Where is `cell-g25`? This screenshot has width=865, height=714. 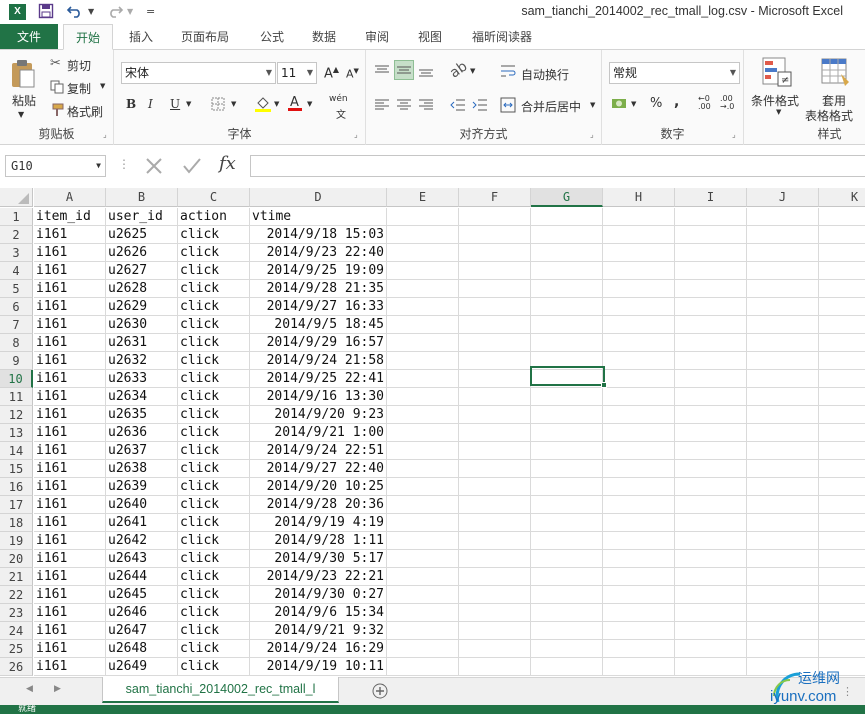
cell-g25 is located at coordinates (567, 649).